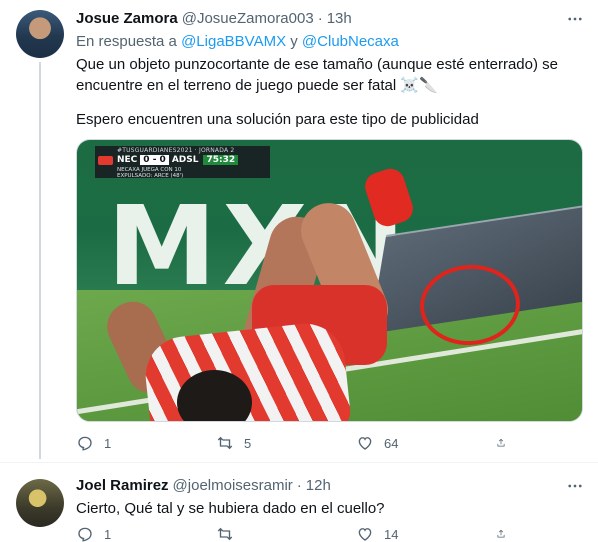 Image resolution: width=598 pixels, height=542 pixels. I want to click on reply-to-line: En respuesta a @LigaBBVAMX y @ClubNecaxa, so click(237, 41).